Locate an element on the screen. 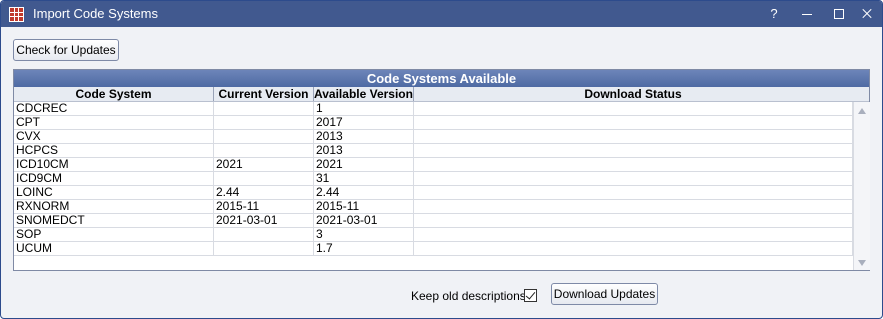 Image resolution: width=883 pixels, height=319 pixels. cell-code-system: ICD9CM is located at coordinates (114, 178).